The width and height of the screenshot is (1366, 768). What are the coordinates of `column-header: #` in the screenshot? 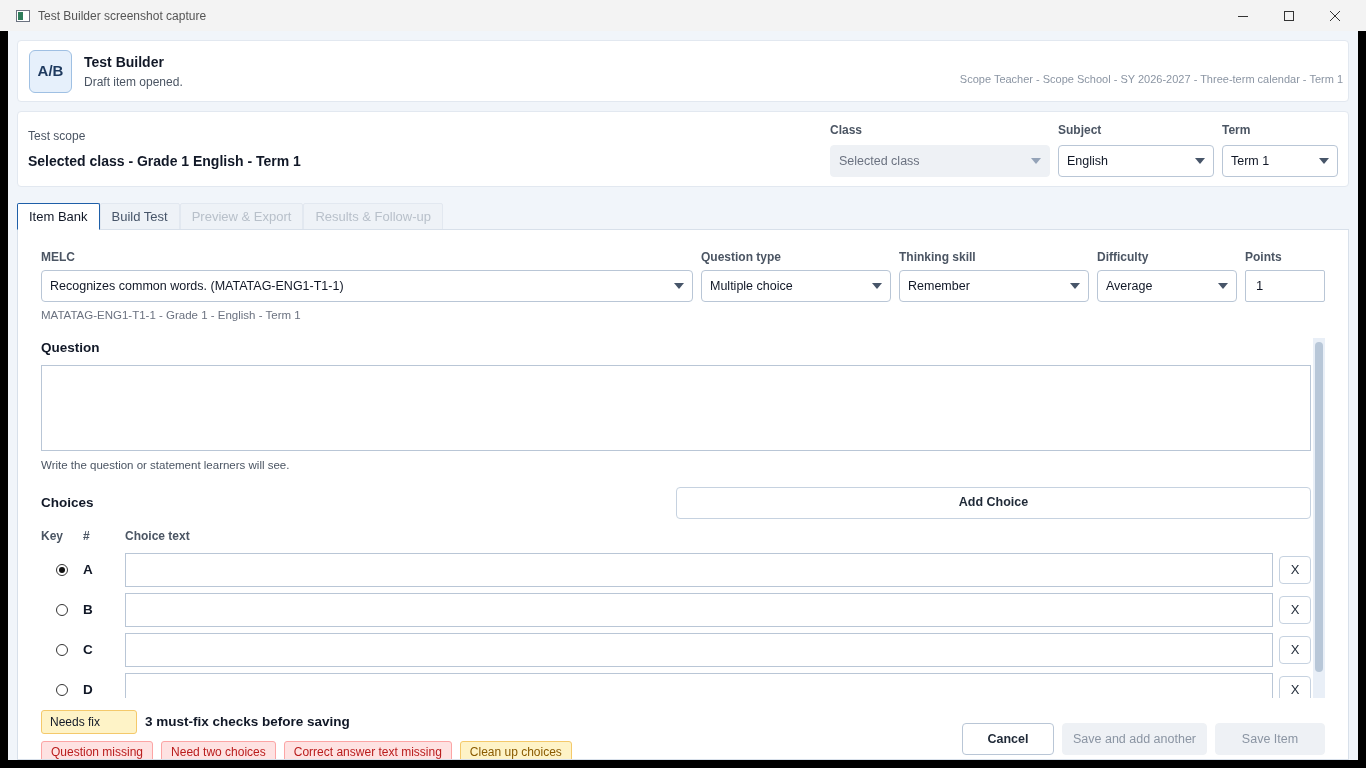 It's located at (87, 536).